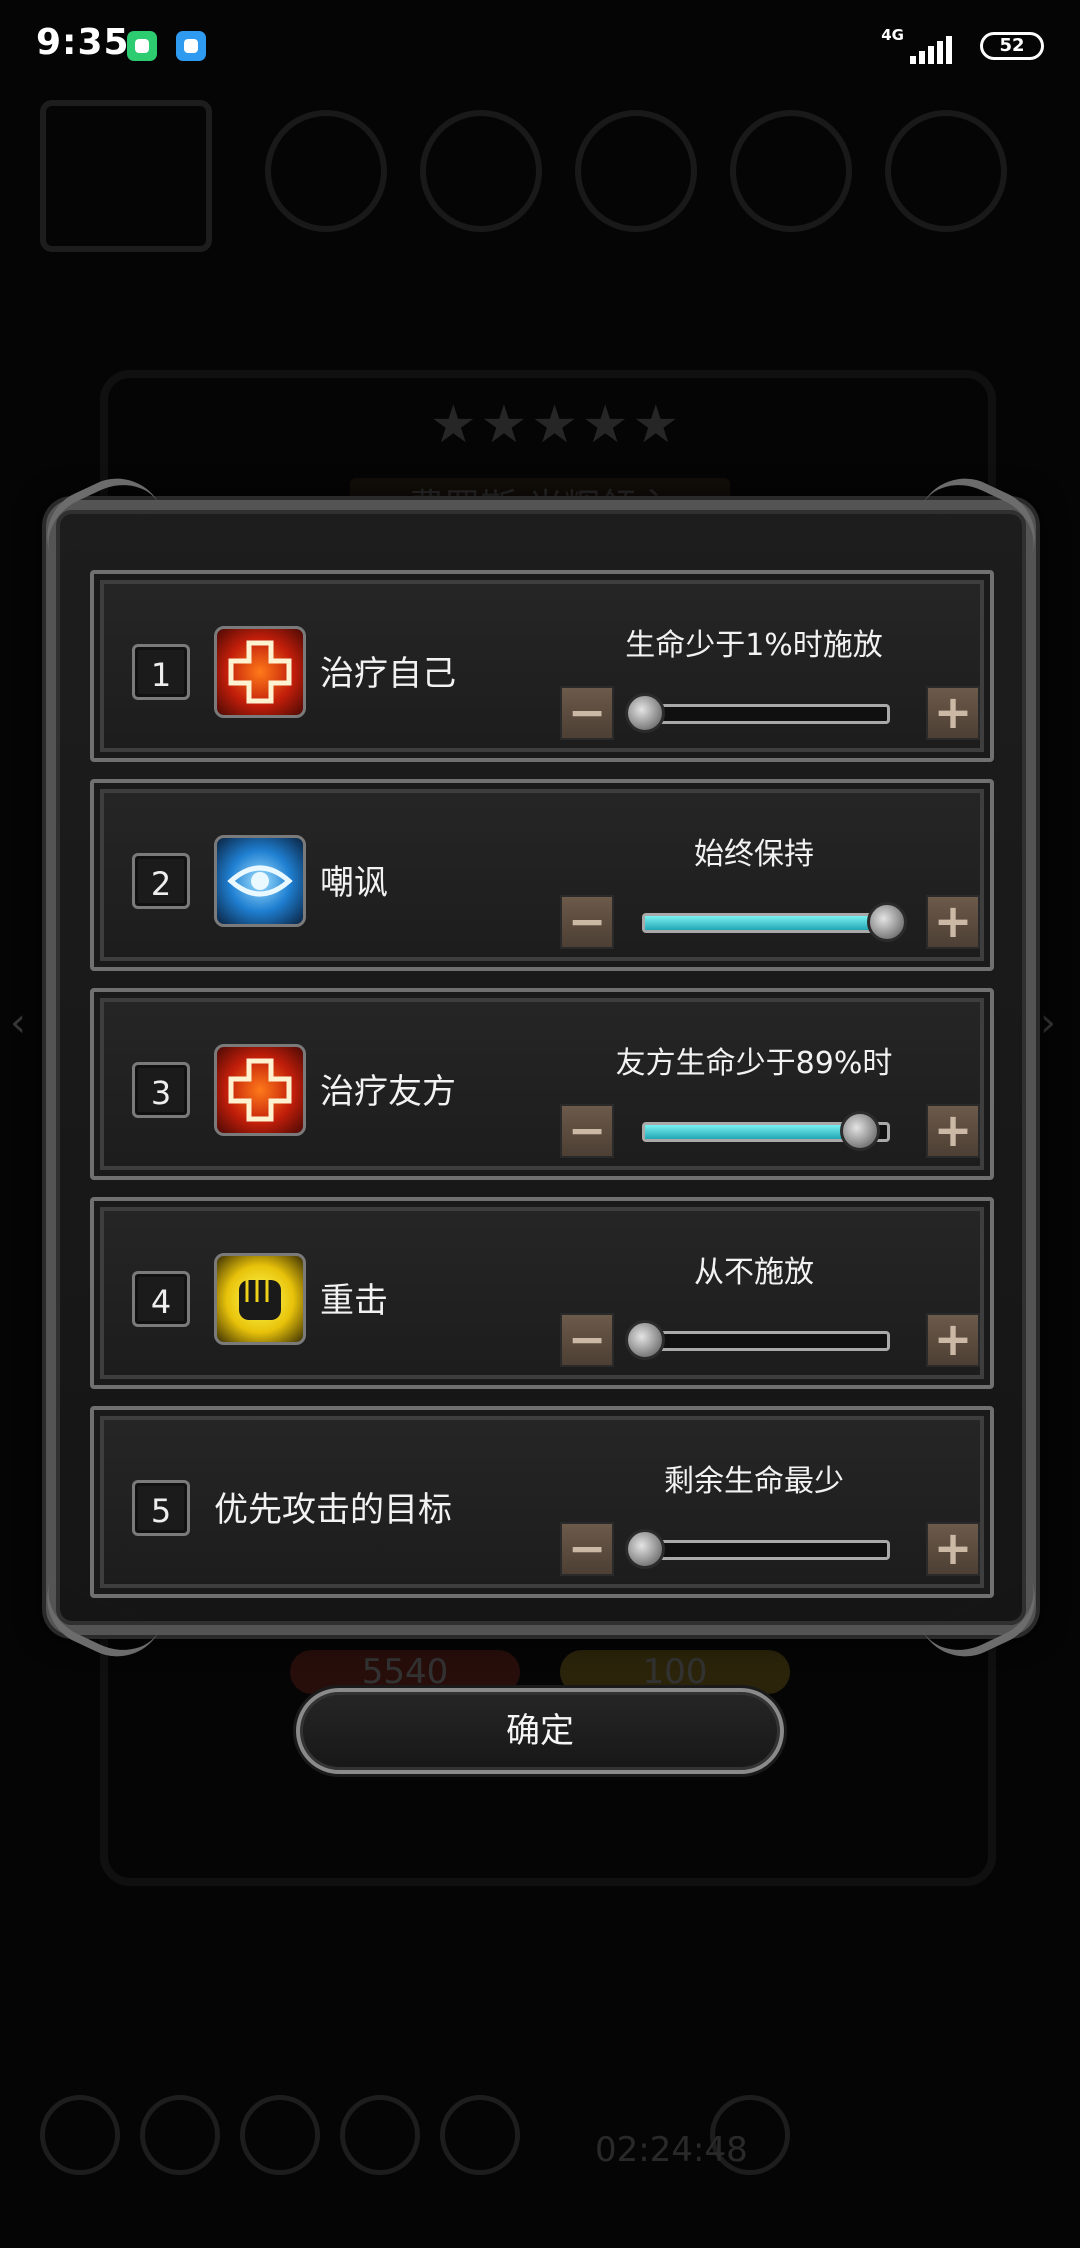 The image size is (1080, 2248). Describe the element at coordinates (540, 47) in the screenshot. I see `status-bar: 9:35 4G 52` at that location.